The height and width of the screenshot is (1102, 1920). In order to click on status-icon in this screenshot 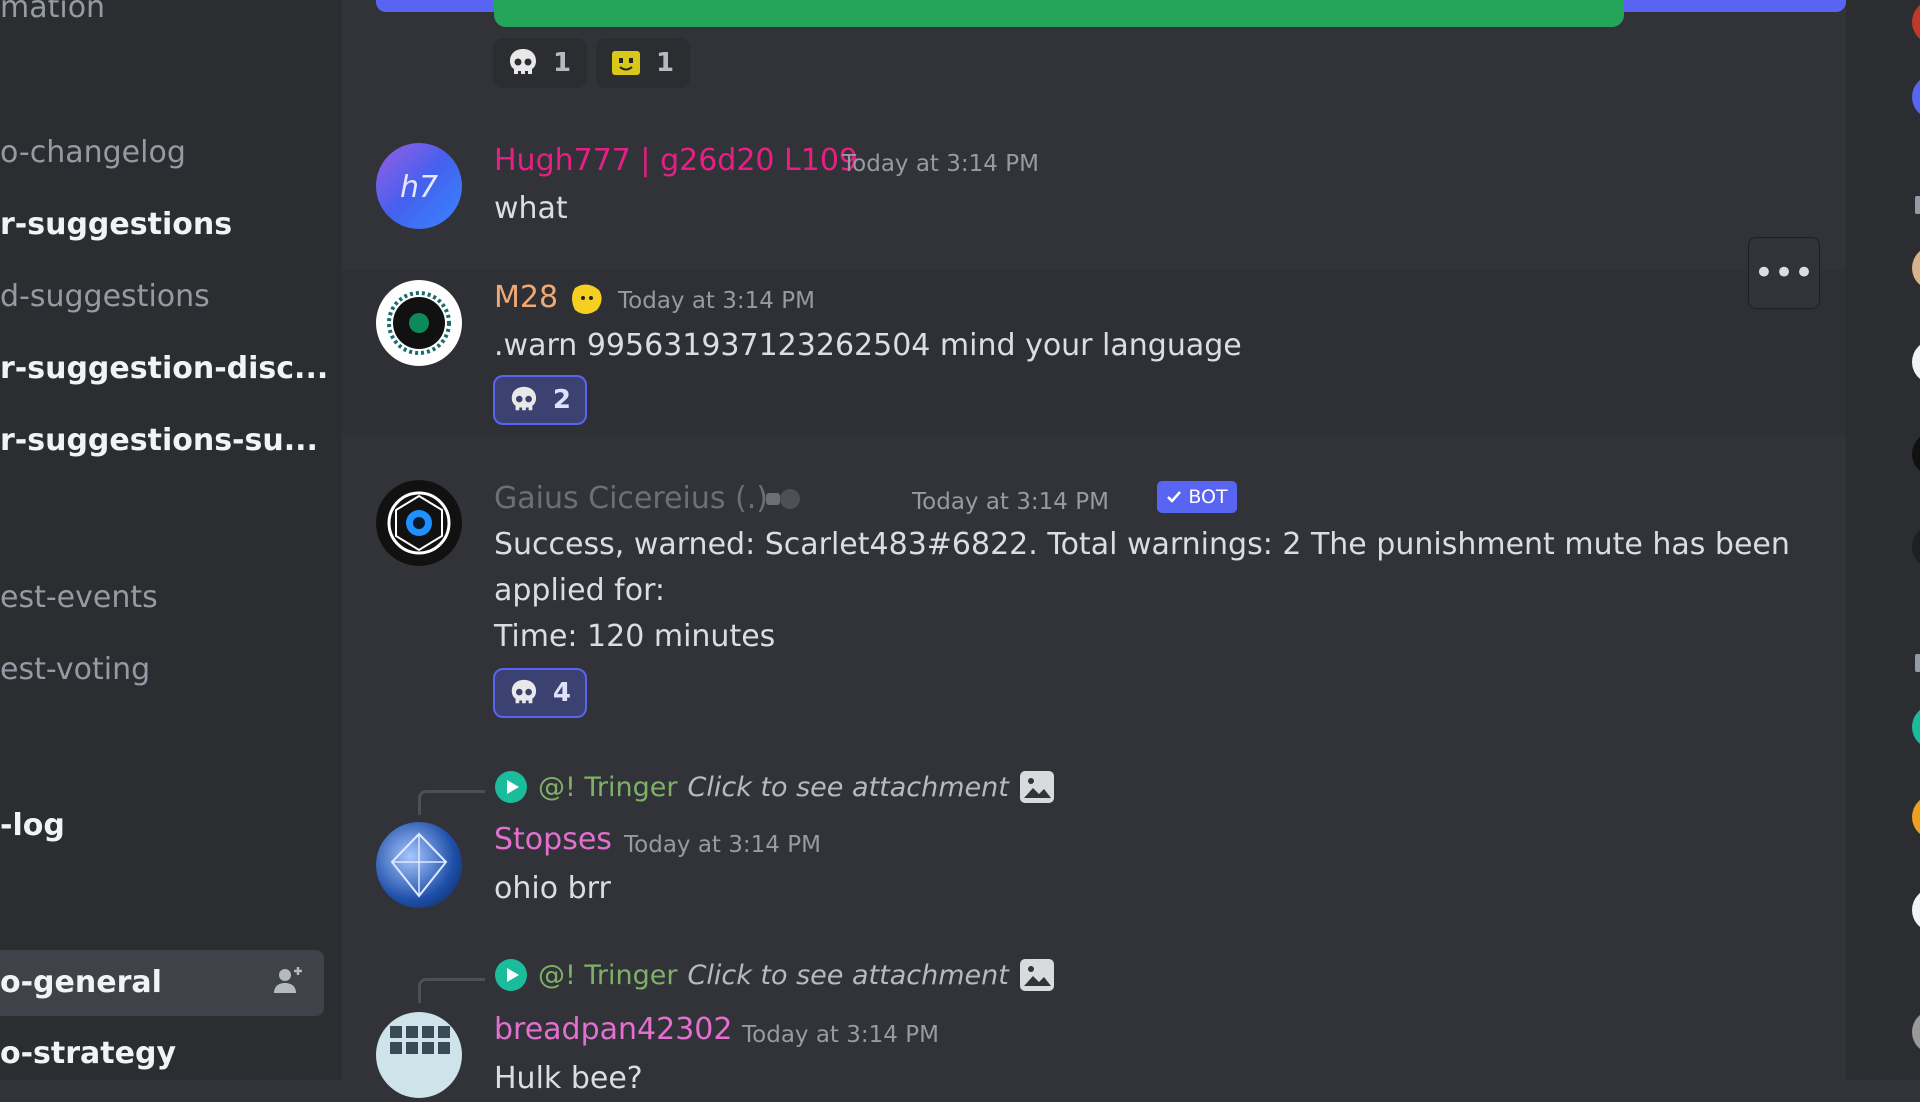, I will do `click(782, 499)`.